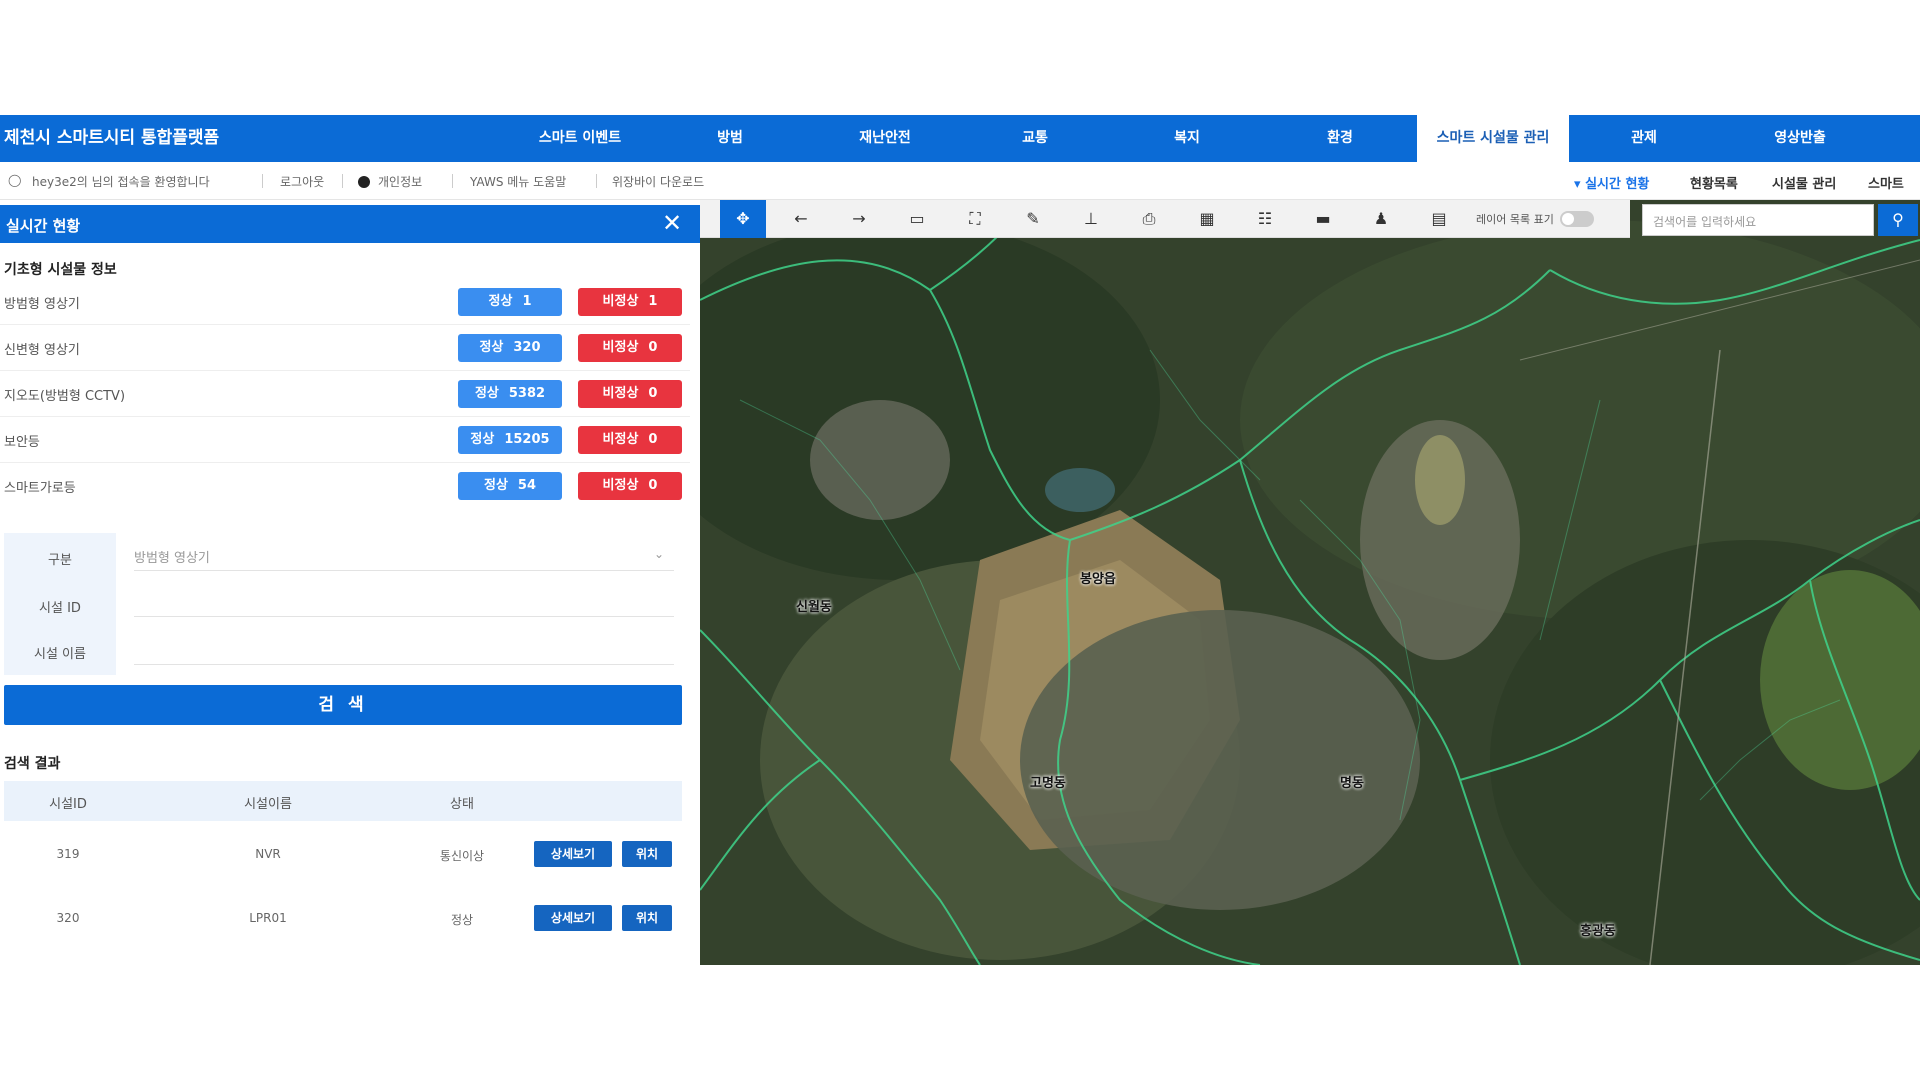 This screenshot has width=1920, height=1080. What do you see at coordinates (885, 138) in the screenshot?
I see `nav-disaster-safety: 재난안전` at bounding box center [885, 138].